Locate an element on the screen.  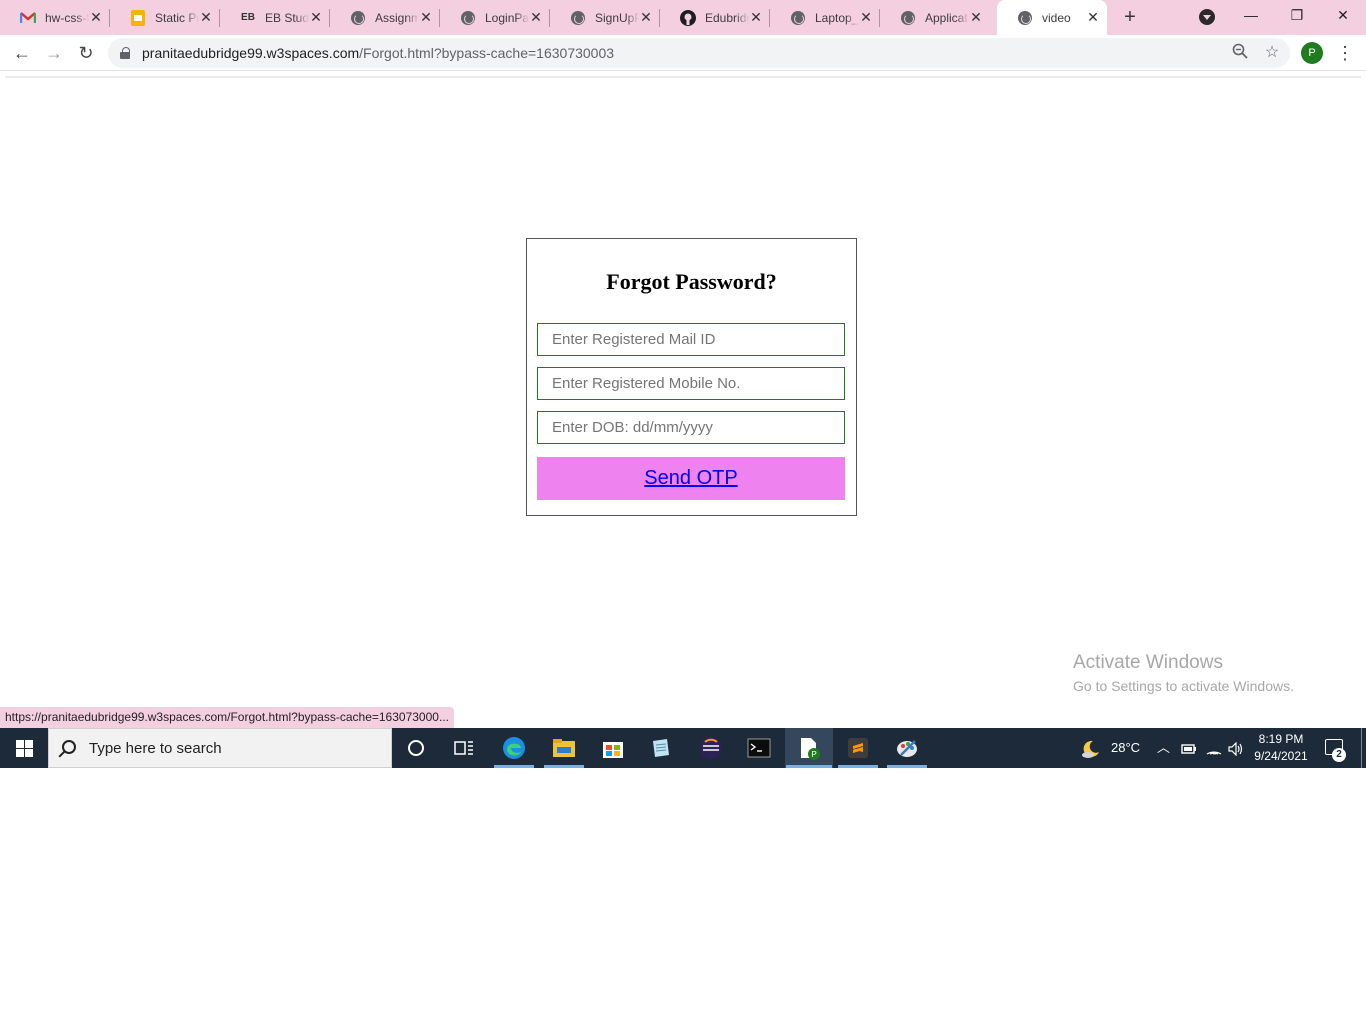
send-otp-button: Send OTP is located at coordinates (691, 478).